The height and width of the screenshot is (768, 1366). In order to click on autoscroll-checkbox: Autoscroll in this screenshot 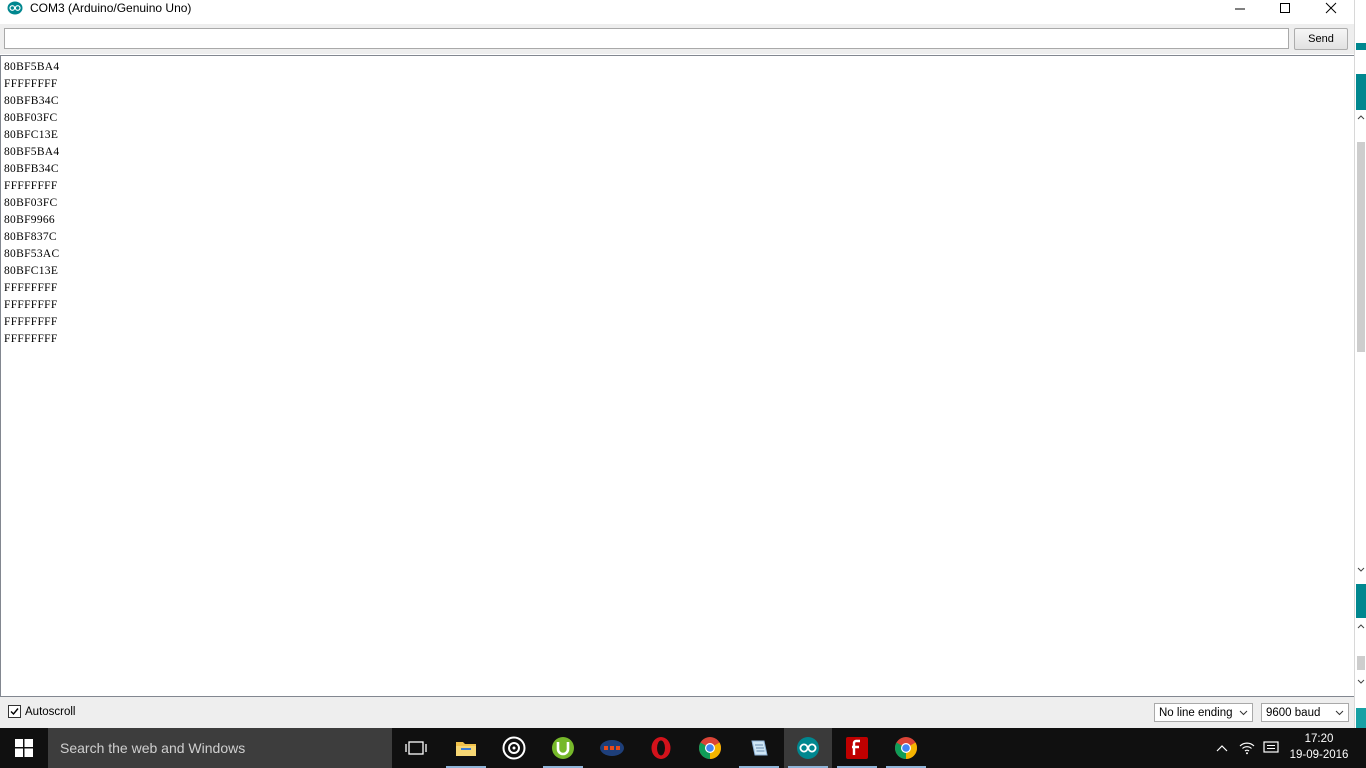, I will do `click(42, 711)`.